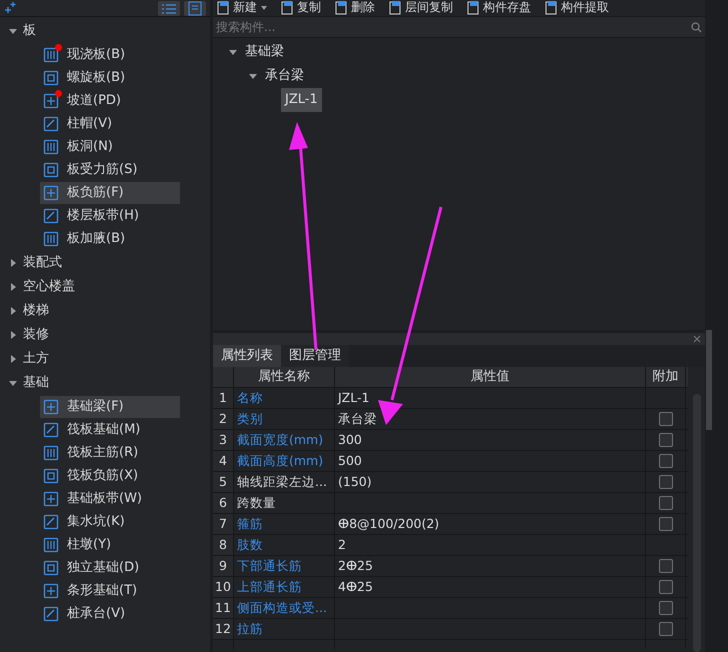  Describe the element at coordinates (284, 440) in the screenshot. I see `table-cell: 截面宽度(mm)` at that location.